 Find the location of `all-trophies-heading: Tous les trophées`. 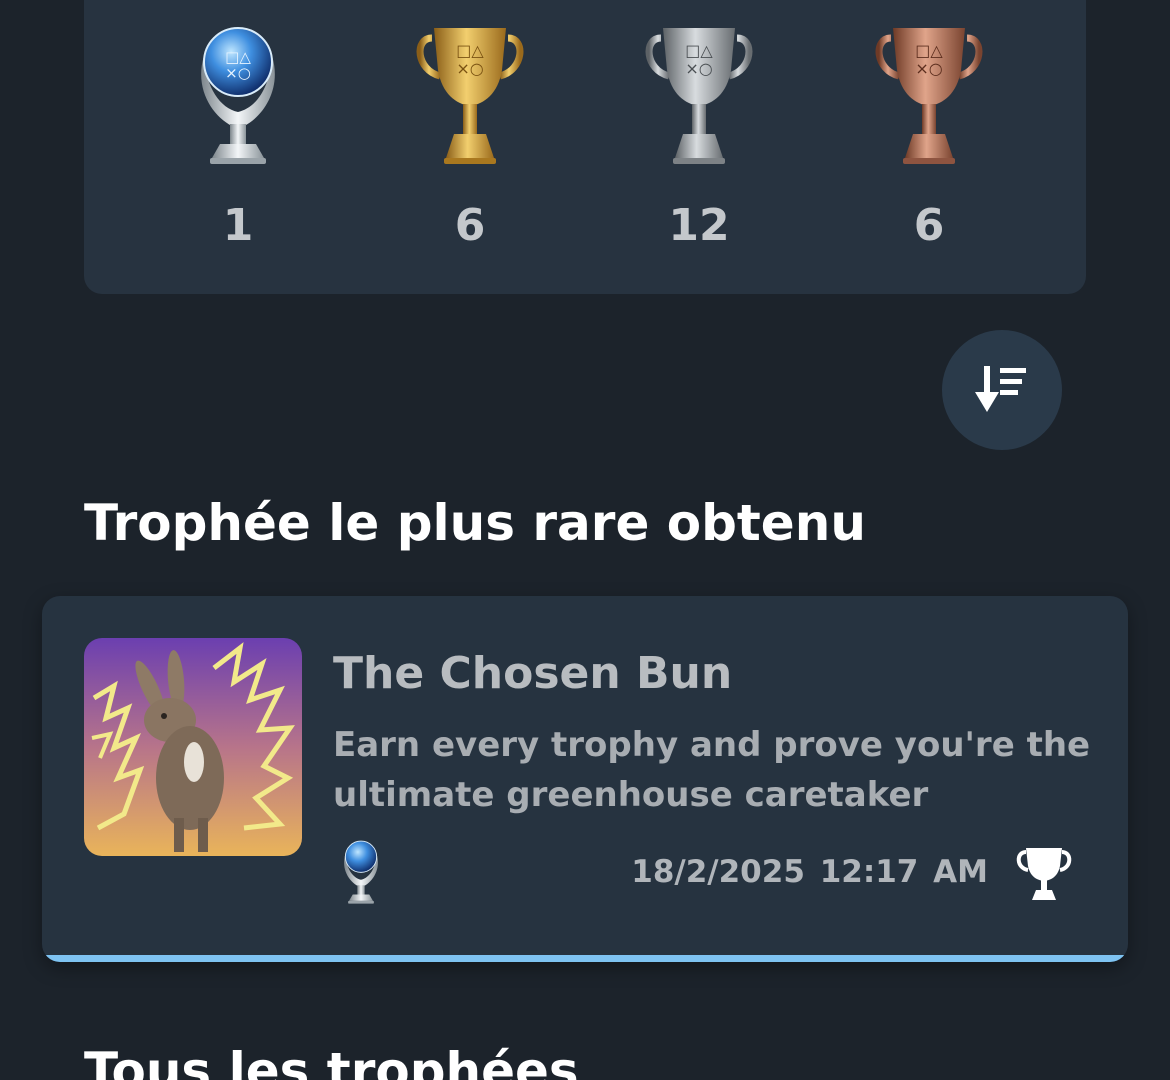

all-trophies-heading: Tous les trophées is located at coordinates (331, 1061).